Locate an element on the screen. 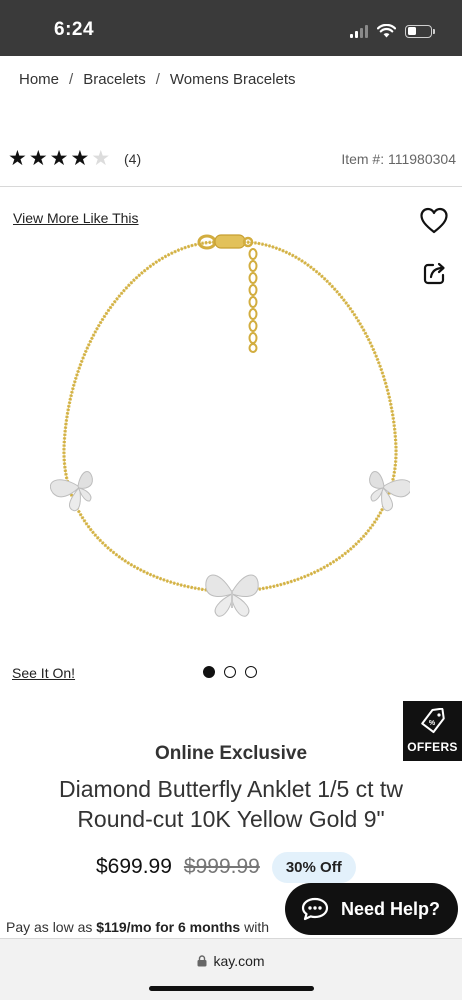 This screenshot has width=462, height=1000. url-text: kay.com is located at coordinates (239, 961).